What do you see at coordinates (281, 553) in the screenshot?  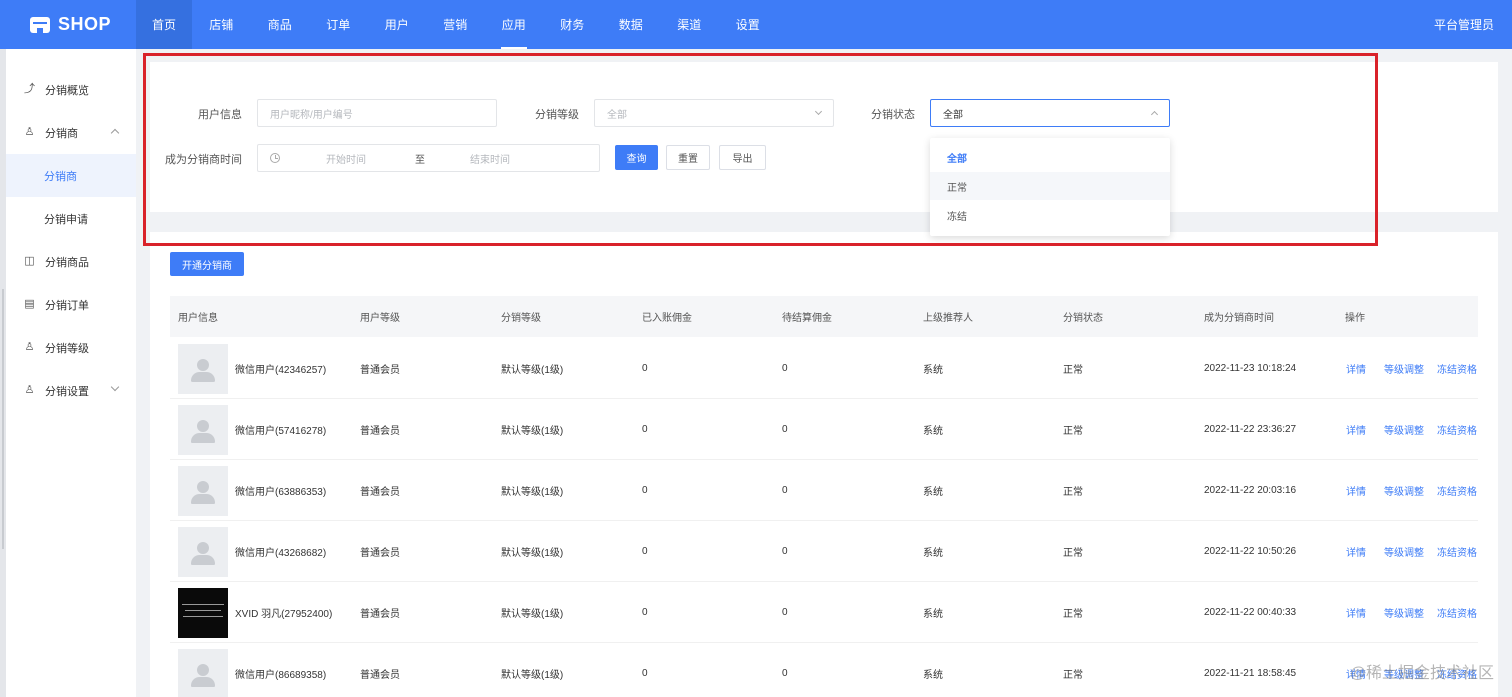 I see `user-name: 微信用户(43268682)` at bounding box center [281, 553].